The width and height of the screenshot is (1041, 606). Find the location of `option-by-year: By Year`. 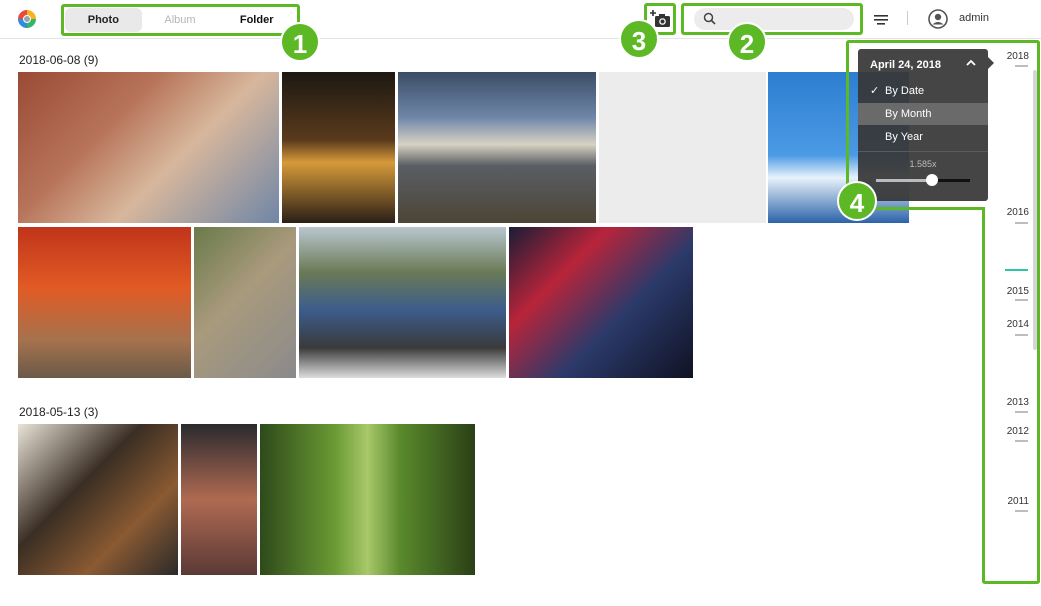

option-by-year: By Year is located at coordinates (923, 137).